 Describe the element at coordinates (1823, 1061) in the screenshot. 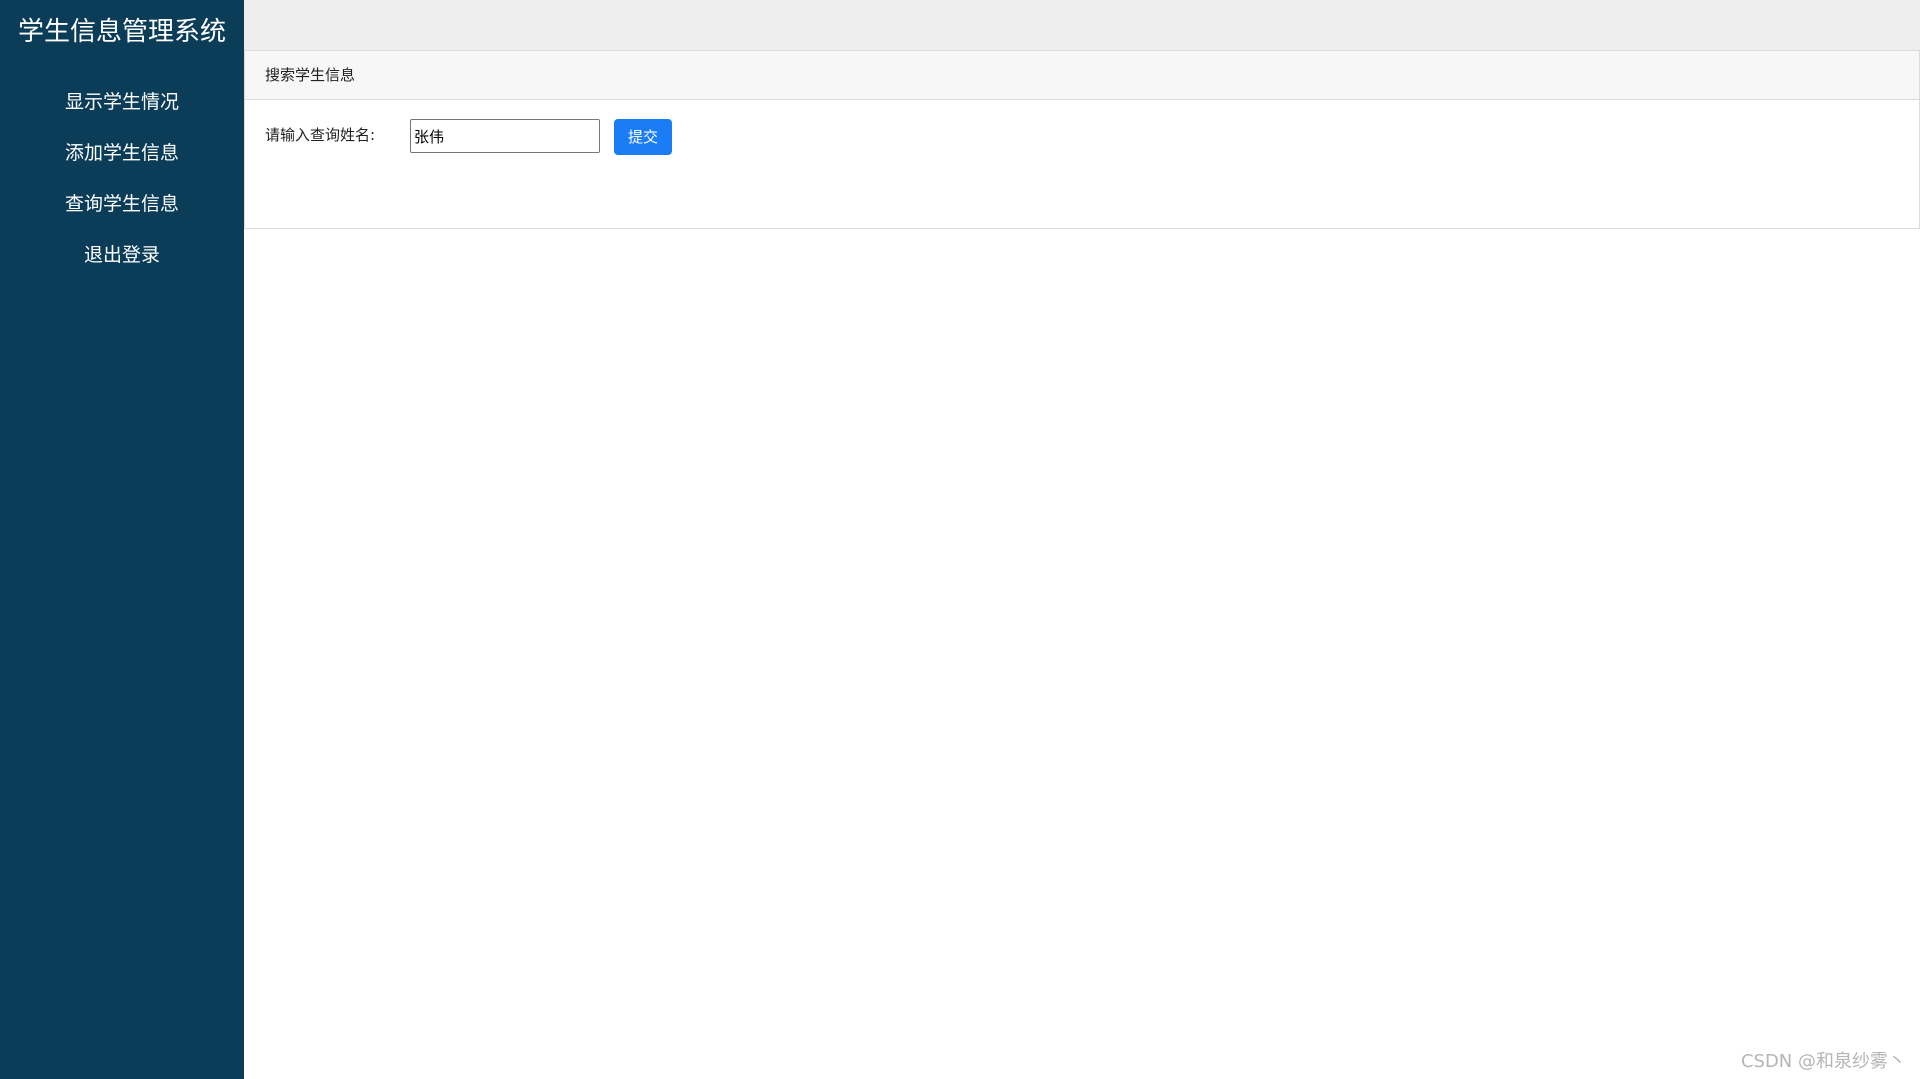

I see `watermark: CSDN @和泉纱雾丶` at that location.